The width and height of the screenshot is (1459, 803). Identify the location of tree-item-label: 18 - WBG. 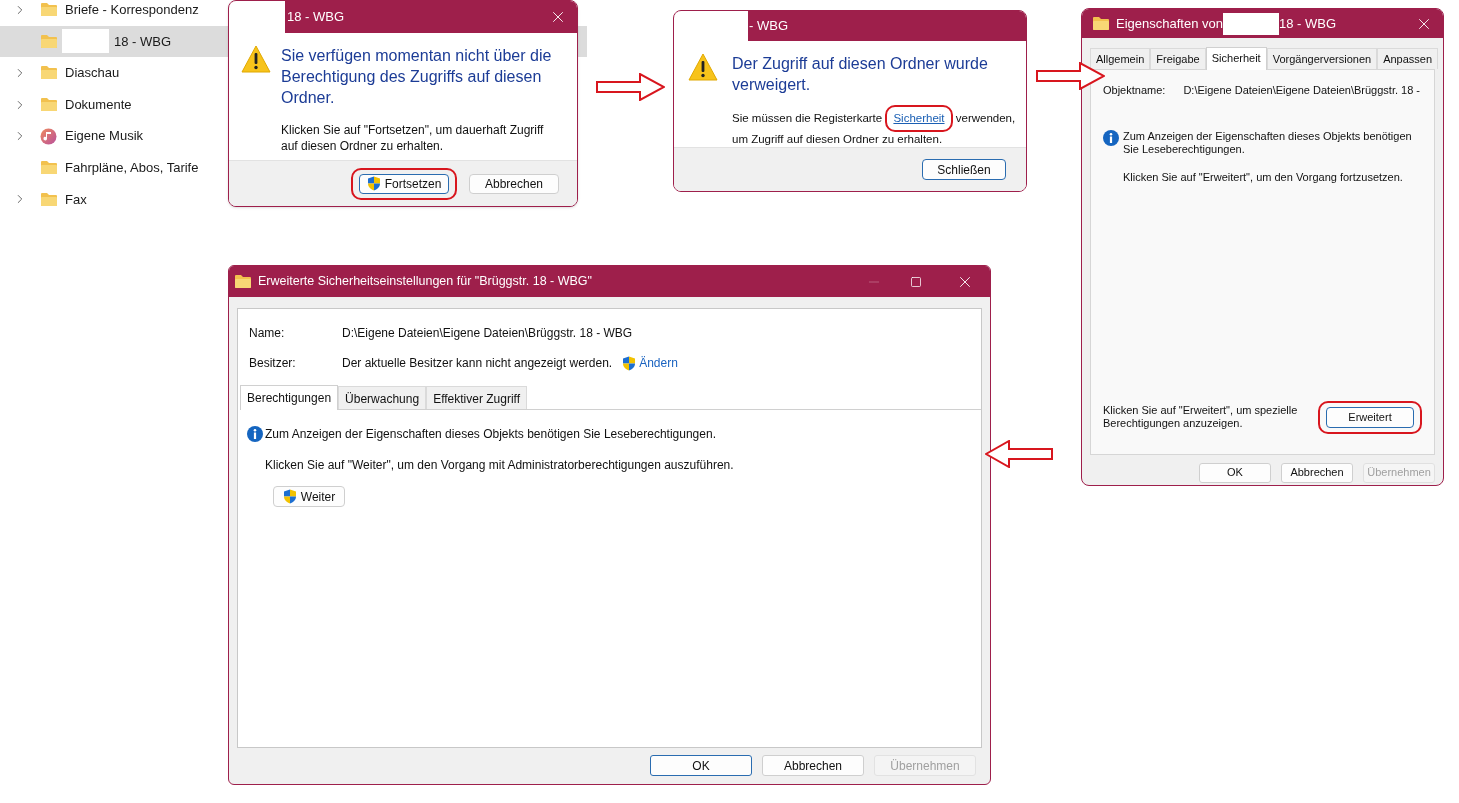
(143, 41).